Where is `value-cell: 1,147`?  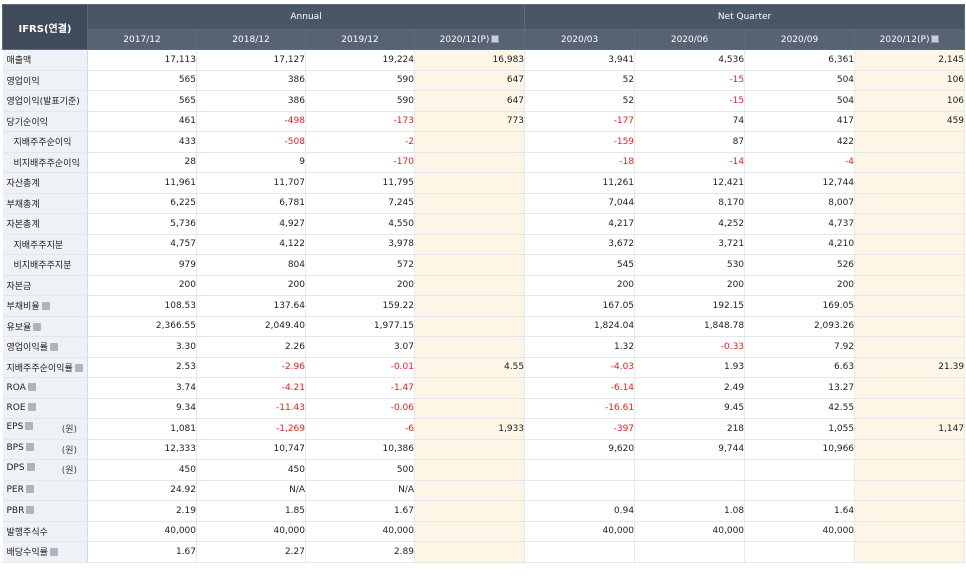 value-cell: 1,147 is located at coordinates (910, 429).